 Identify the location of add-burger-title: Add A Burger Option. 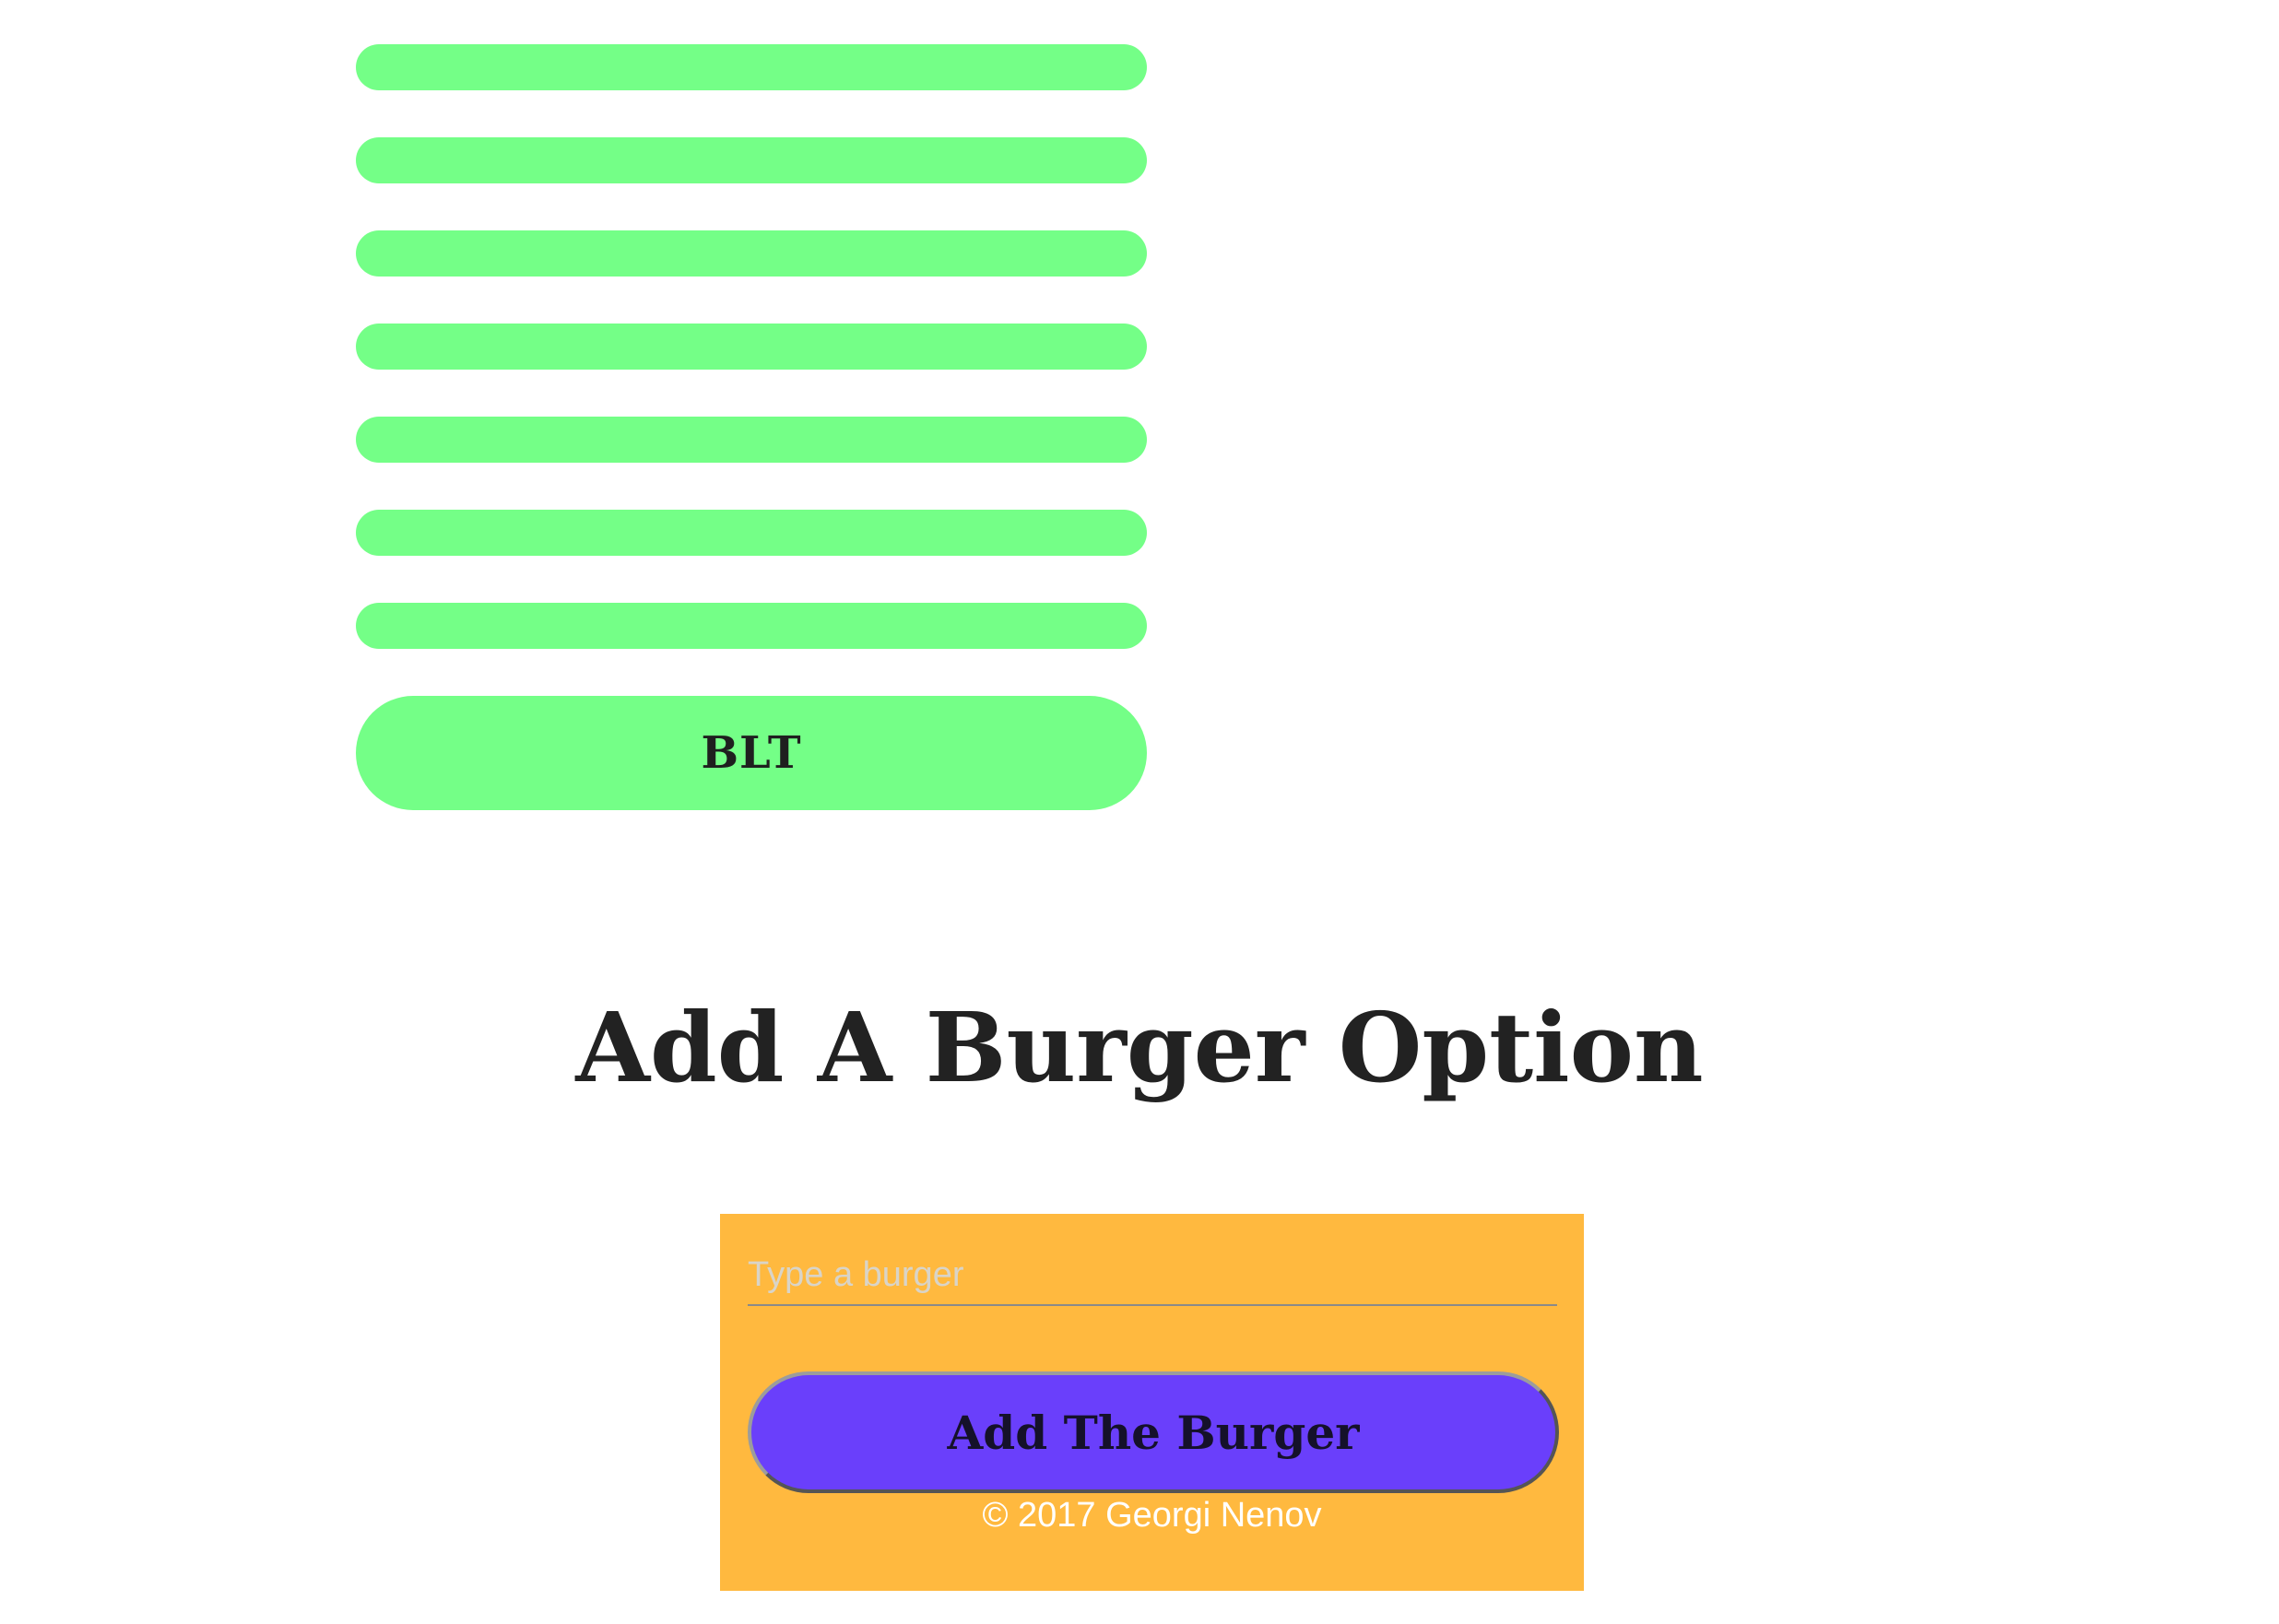
(1139, 1047).